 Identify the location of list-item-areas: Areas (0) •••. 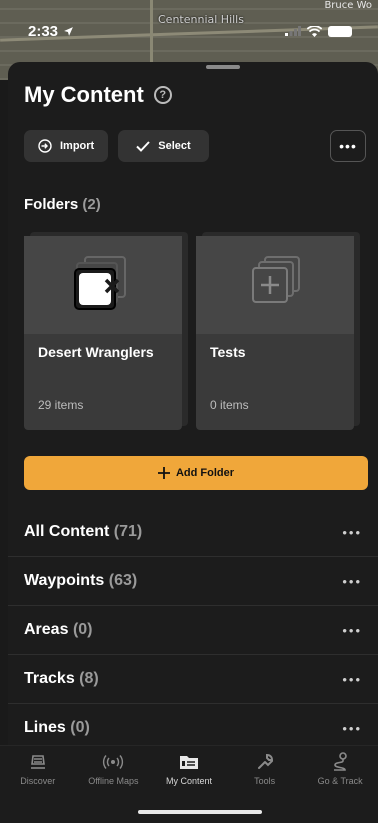
(193, 630).